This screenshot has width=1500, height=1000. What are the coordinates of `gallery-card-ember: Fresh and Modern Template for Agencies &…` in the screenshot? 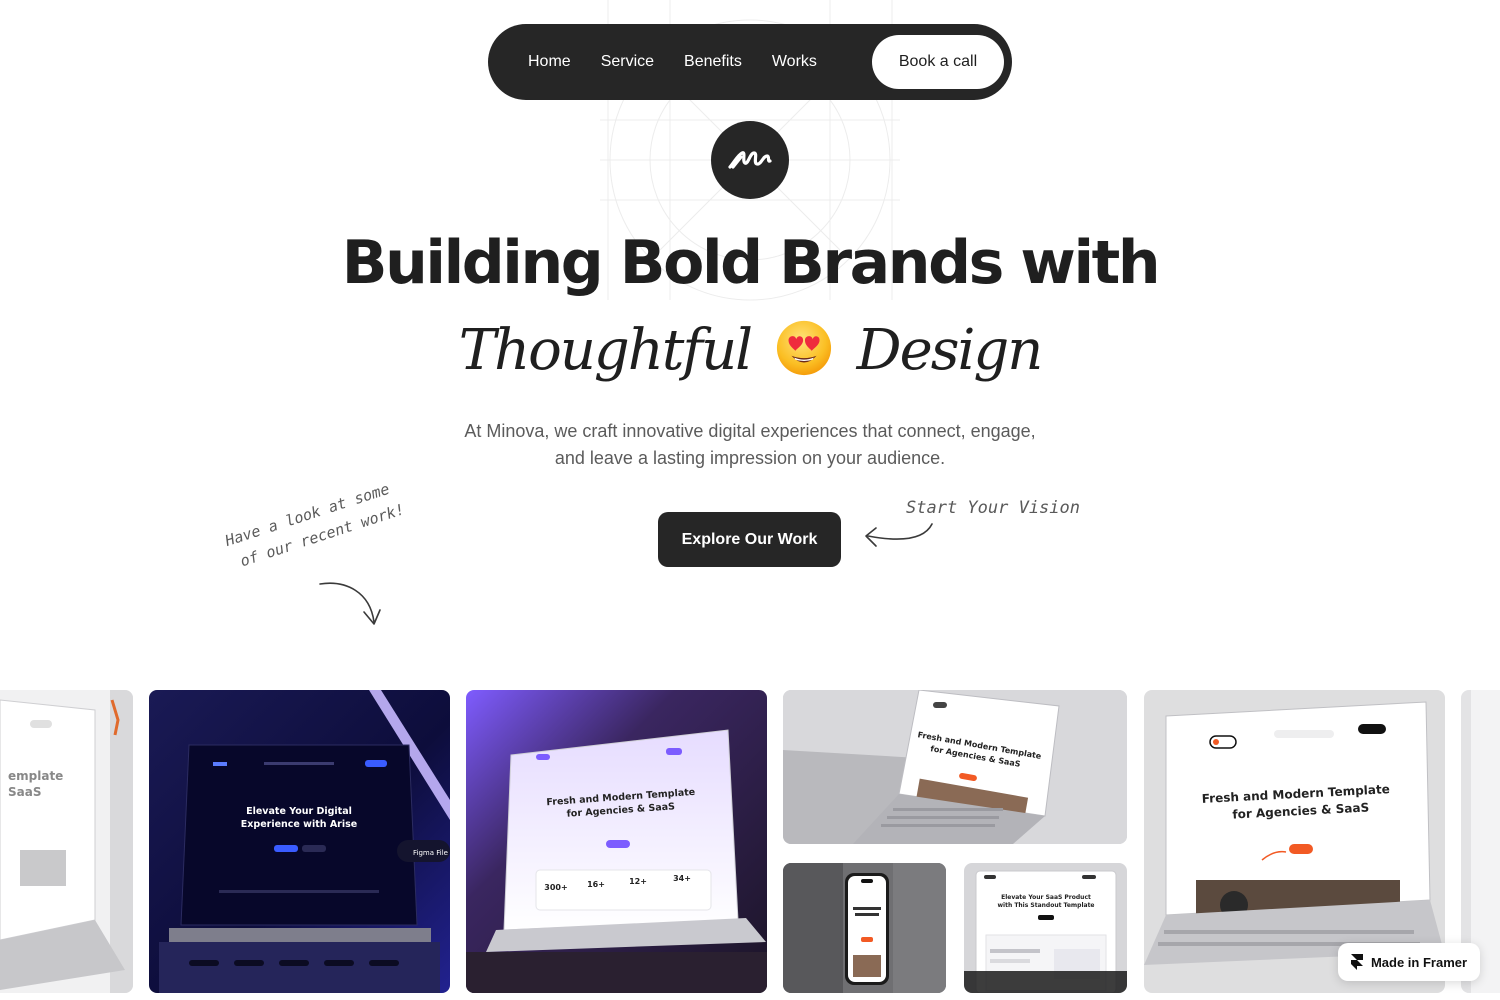 It's located at (616, 841).